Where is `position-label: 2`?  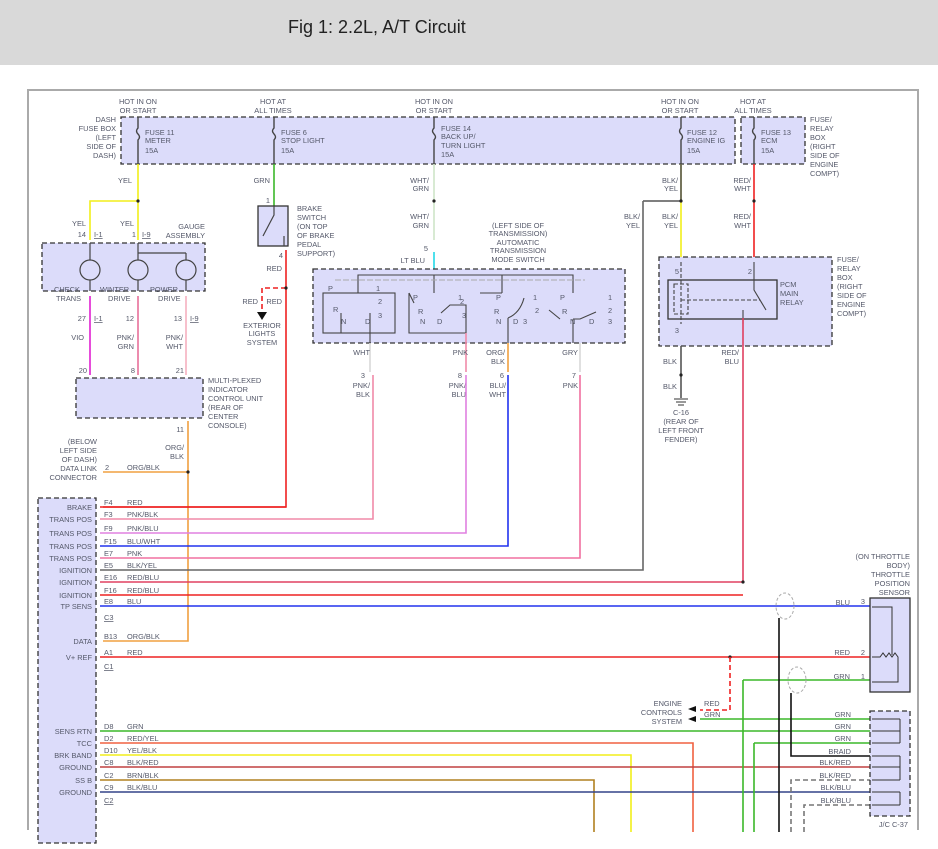 position-label: 2 is located at coordinates (537, 310).